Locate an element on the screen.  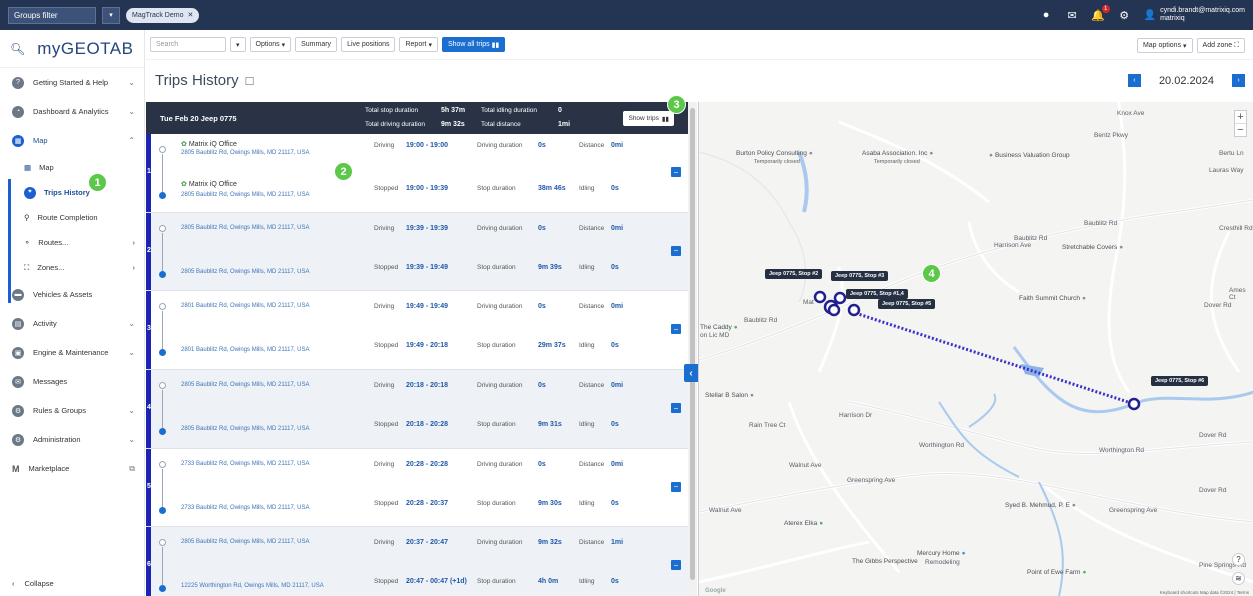
layers-icon: ≋ is located at coordinates (1238, 578).